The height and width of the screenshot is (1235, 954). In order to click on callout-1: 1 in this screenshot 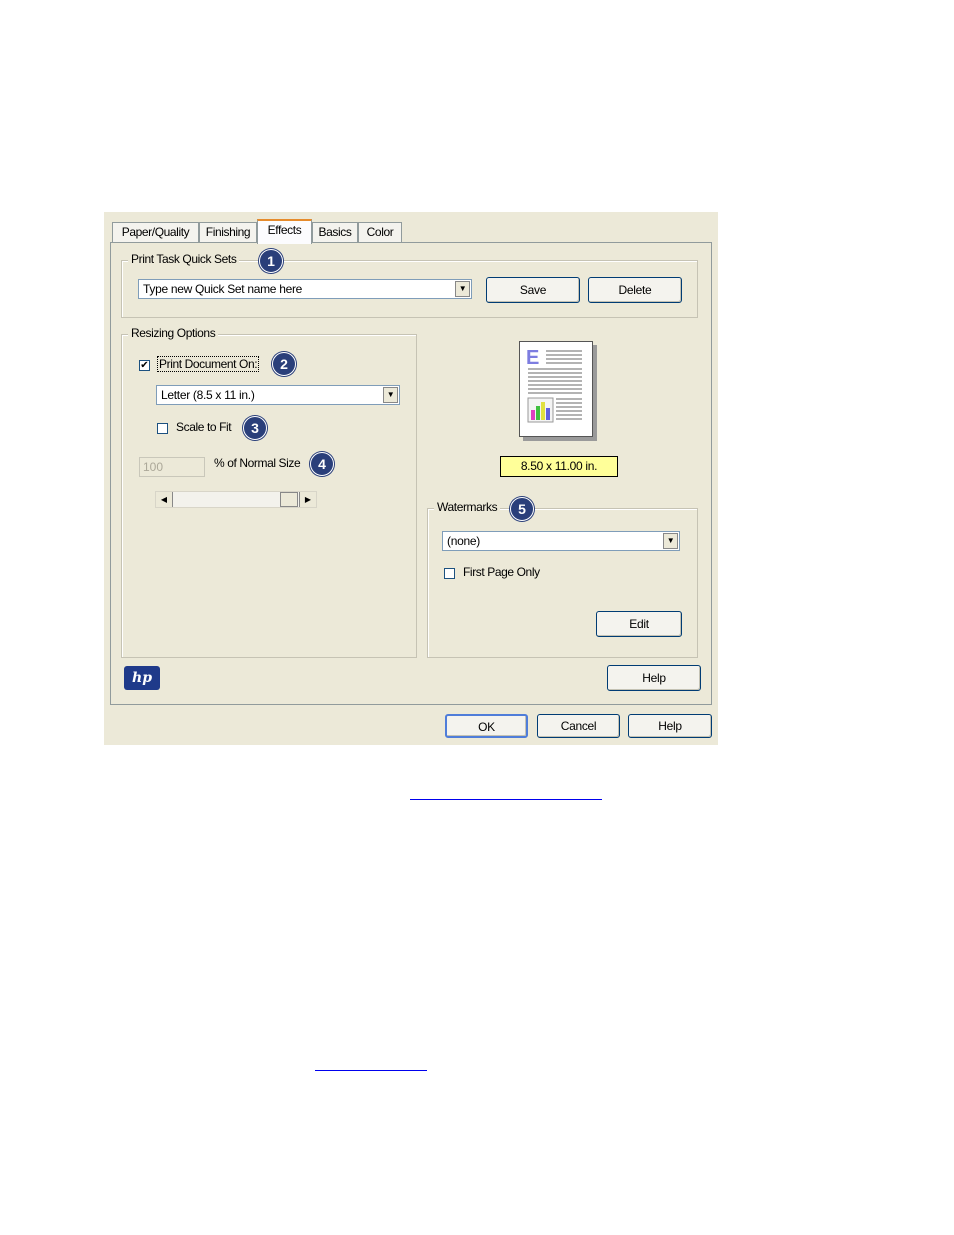, I will do `click(271, 261)`.